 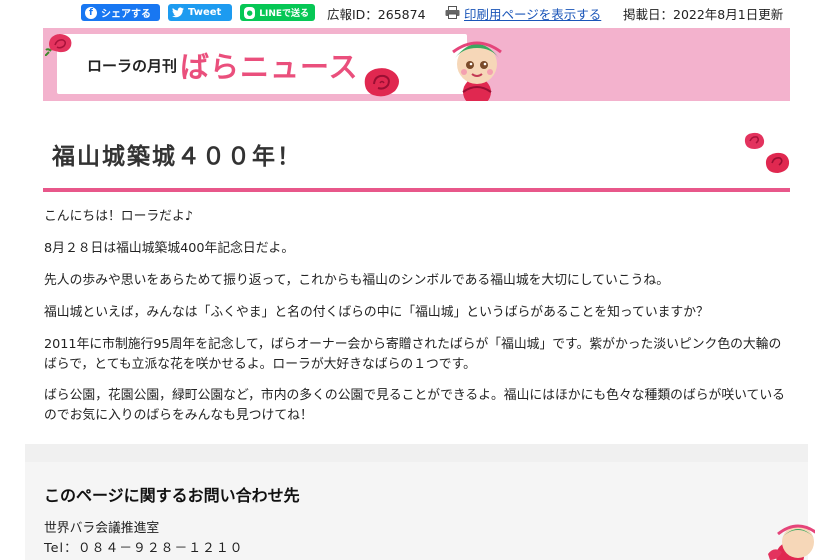 I want to click on article-paragraph: 8月２８日は福山城築城400年記念日だよ。, so click(x=169, y=248).